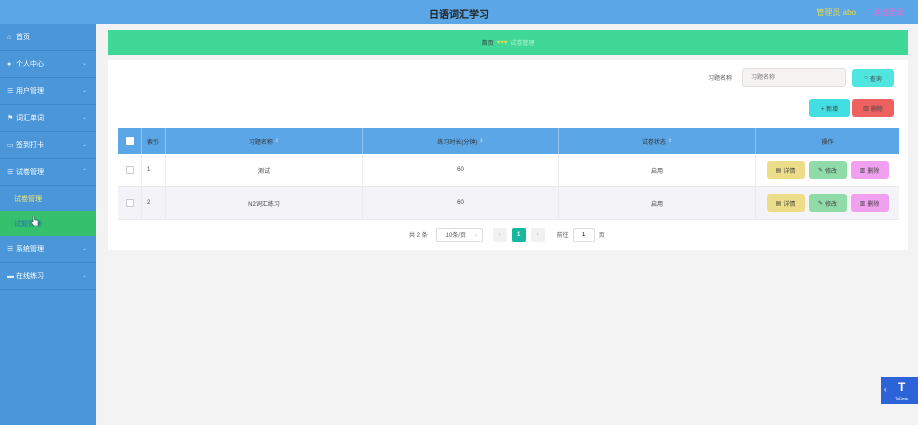  I want to click on sidebar-item-label: 词汇单词, so click(30, 118).